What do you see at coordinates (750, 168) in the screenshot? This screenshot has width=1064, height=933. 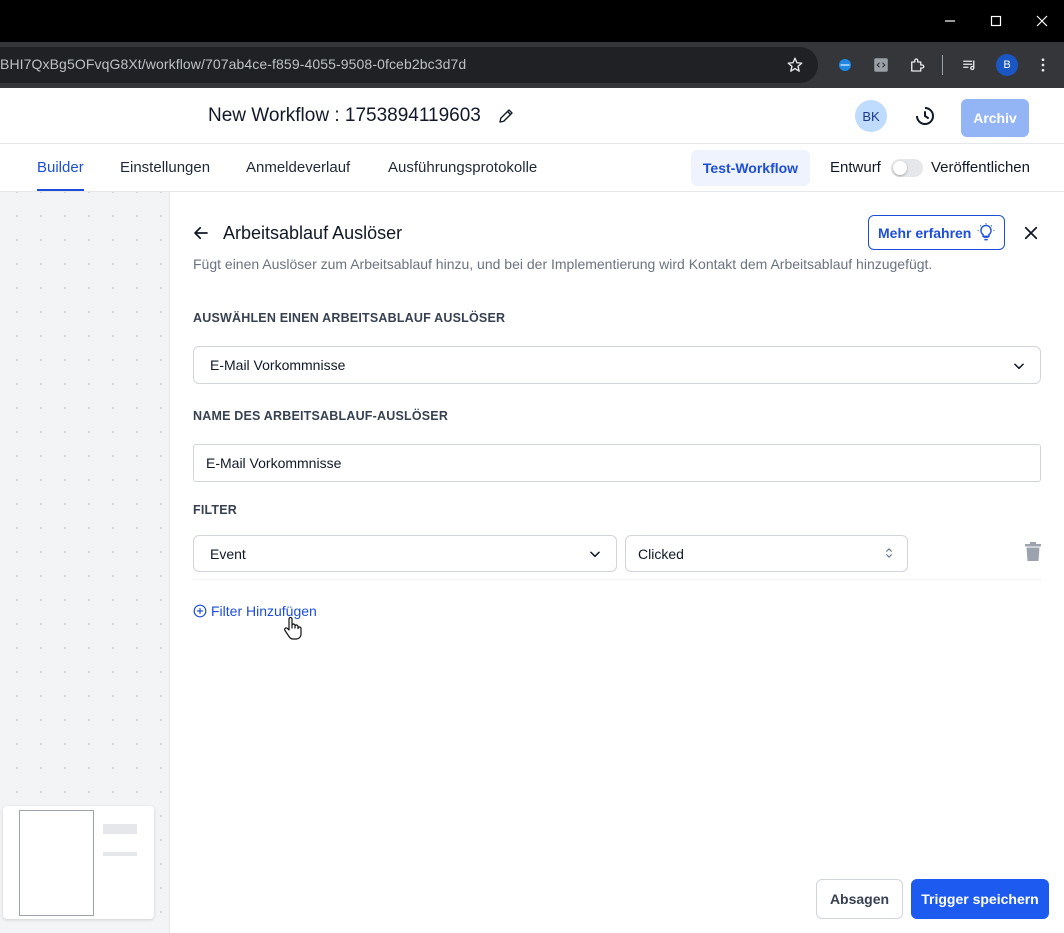 I see `test-workflow-button: Test-Workflow` at bounding box center [750, 168].